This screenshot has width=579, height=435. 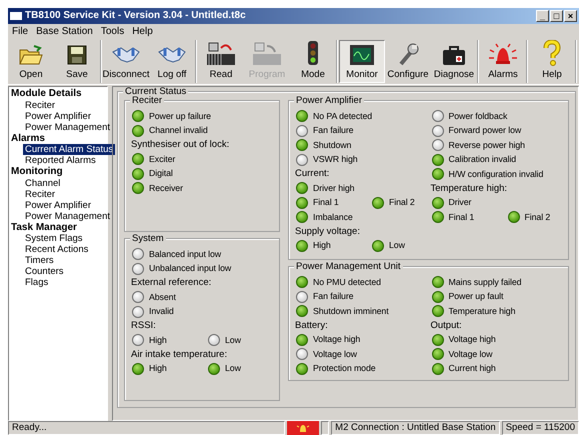 What do you see at coordinates (552, 53) in the screenshot?
I see `question-mark-icon` at bounding box center [552, 53].